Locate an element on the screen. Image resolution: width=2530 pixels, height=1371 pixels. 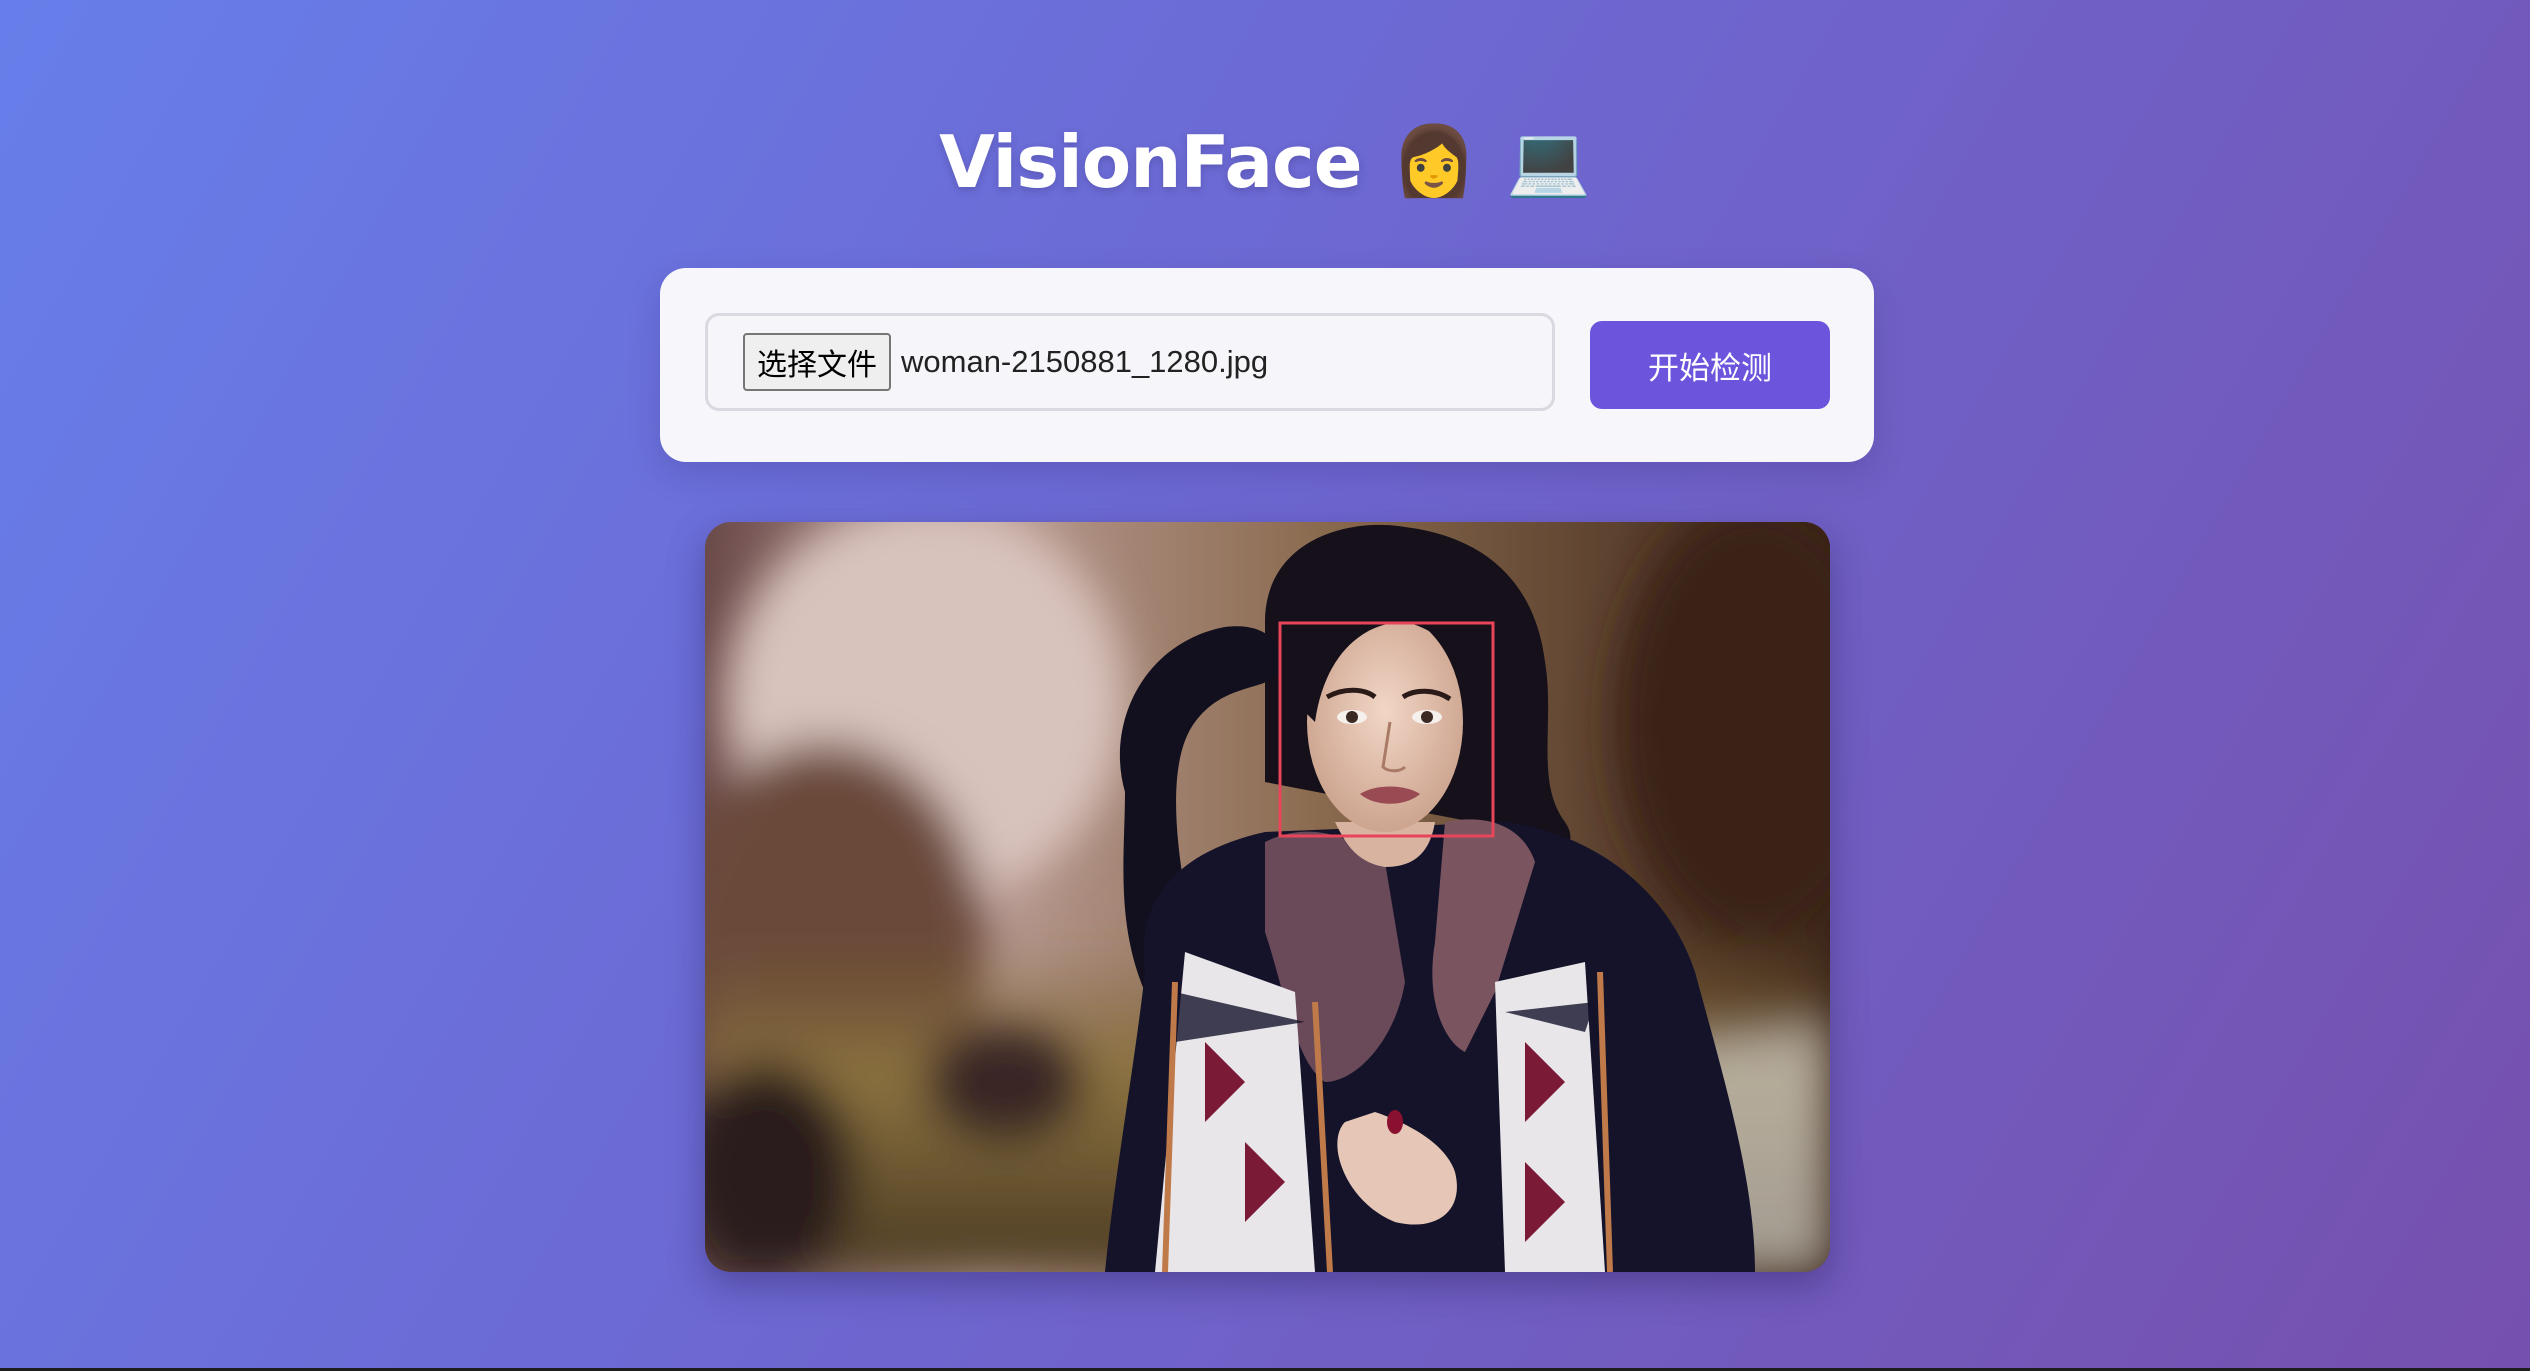
selected-file-name: woman-2150881_1280.jpg is located at coordinates (1085, 361).